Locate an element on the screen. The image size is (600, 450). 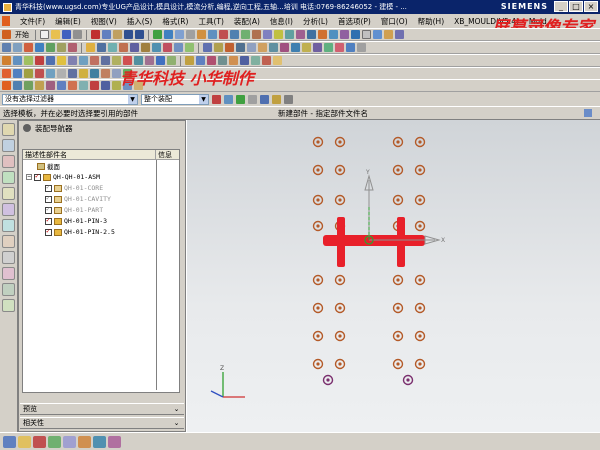
menu-assemblies: 装配(A) is located at coordinates (247, 21).